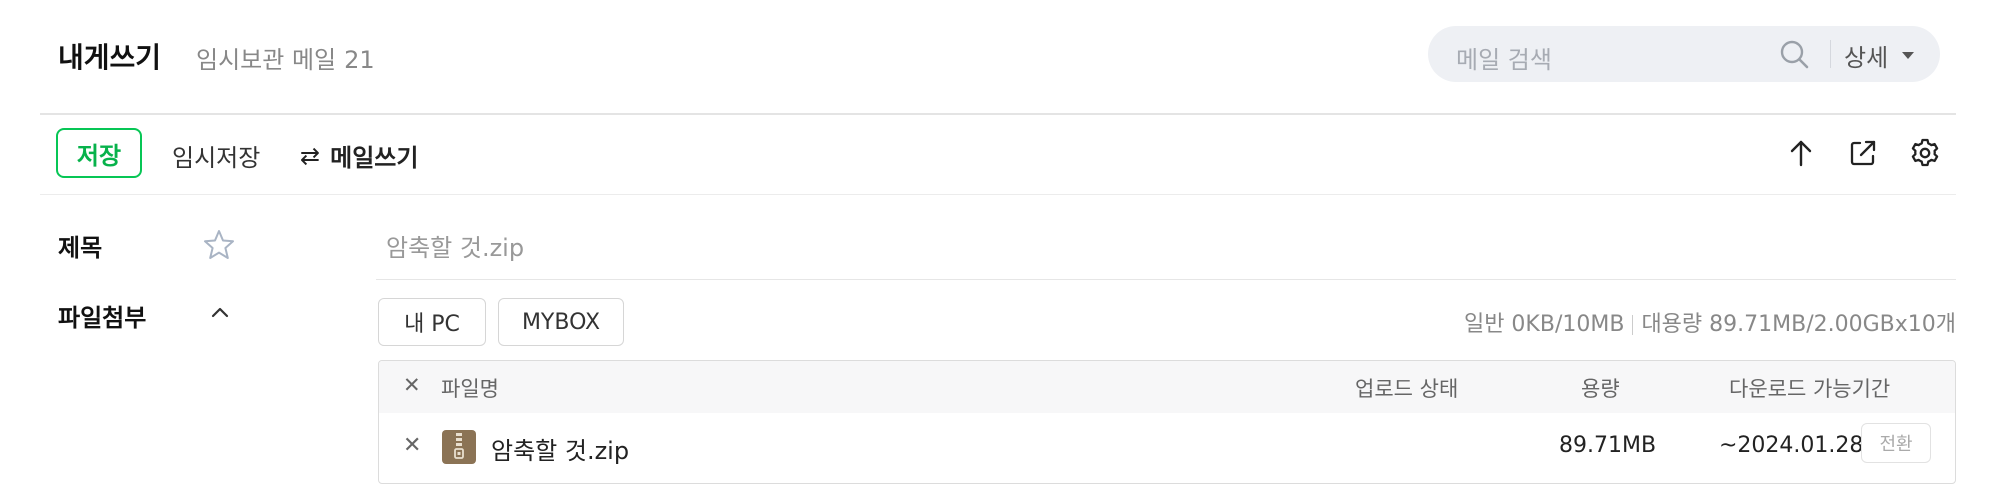 This screenshot has height=498, width=2000. Describe the element at coordinates (1801, 153) in the screenshot. I see `arrow-up-icon` at that location.